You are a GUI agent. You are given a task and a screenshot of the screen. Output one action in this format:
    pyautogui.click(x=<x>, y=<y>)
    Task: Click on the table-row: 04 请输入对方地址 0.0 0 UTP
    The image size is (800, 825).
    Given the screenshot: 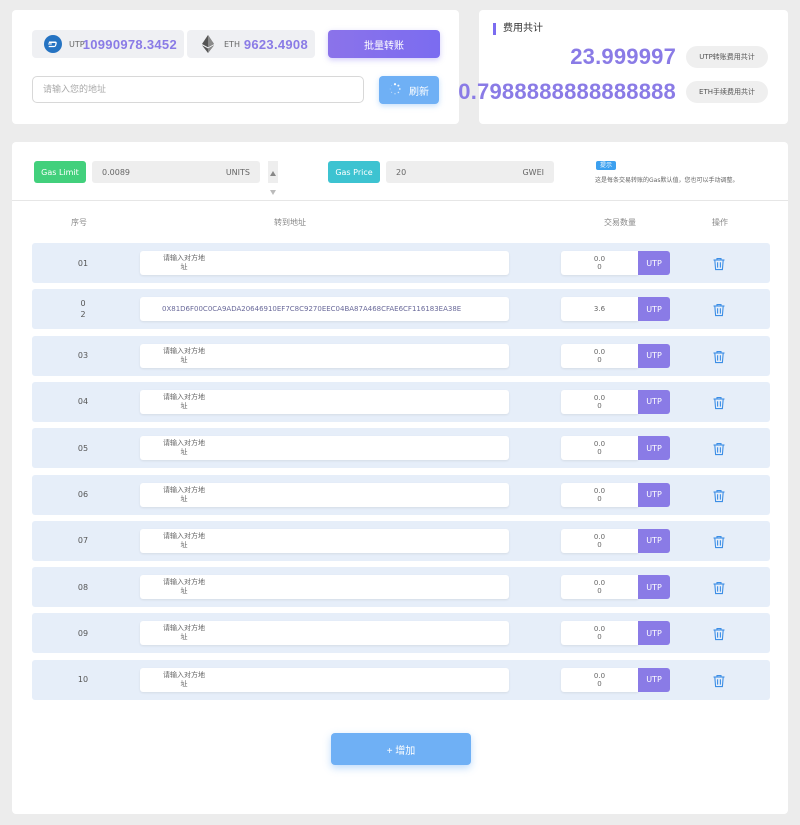 What is the action you would take?
    pyautogui.click(x=401, y=401)
    